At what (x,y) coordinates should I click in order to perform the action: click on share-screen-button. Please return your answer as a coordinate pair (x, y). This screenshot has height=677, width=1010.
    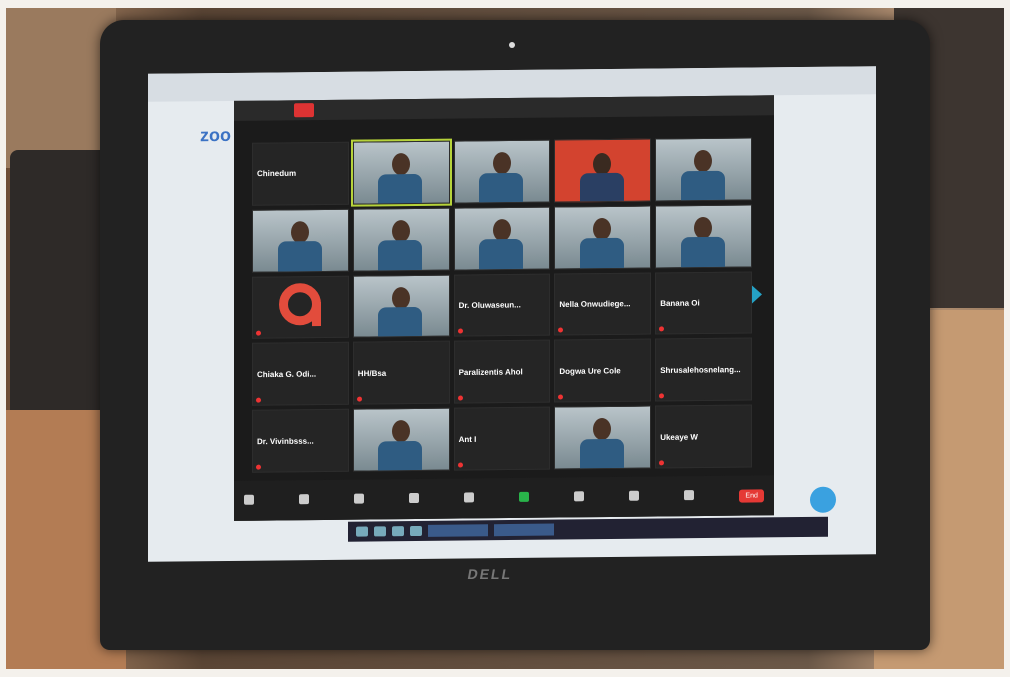
    Looking at the image, I should click on (524, 497).